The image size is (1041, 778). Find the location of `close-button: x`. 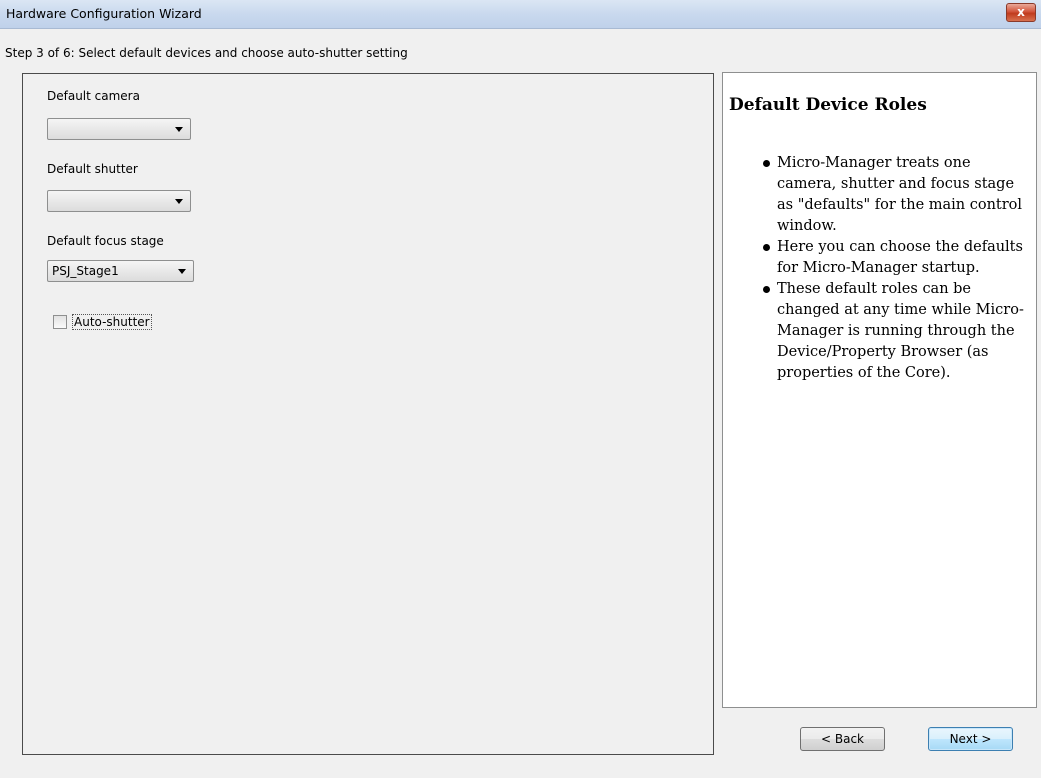

close-button: x is located at coordinates (1021, 12).